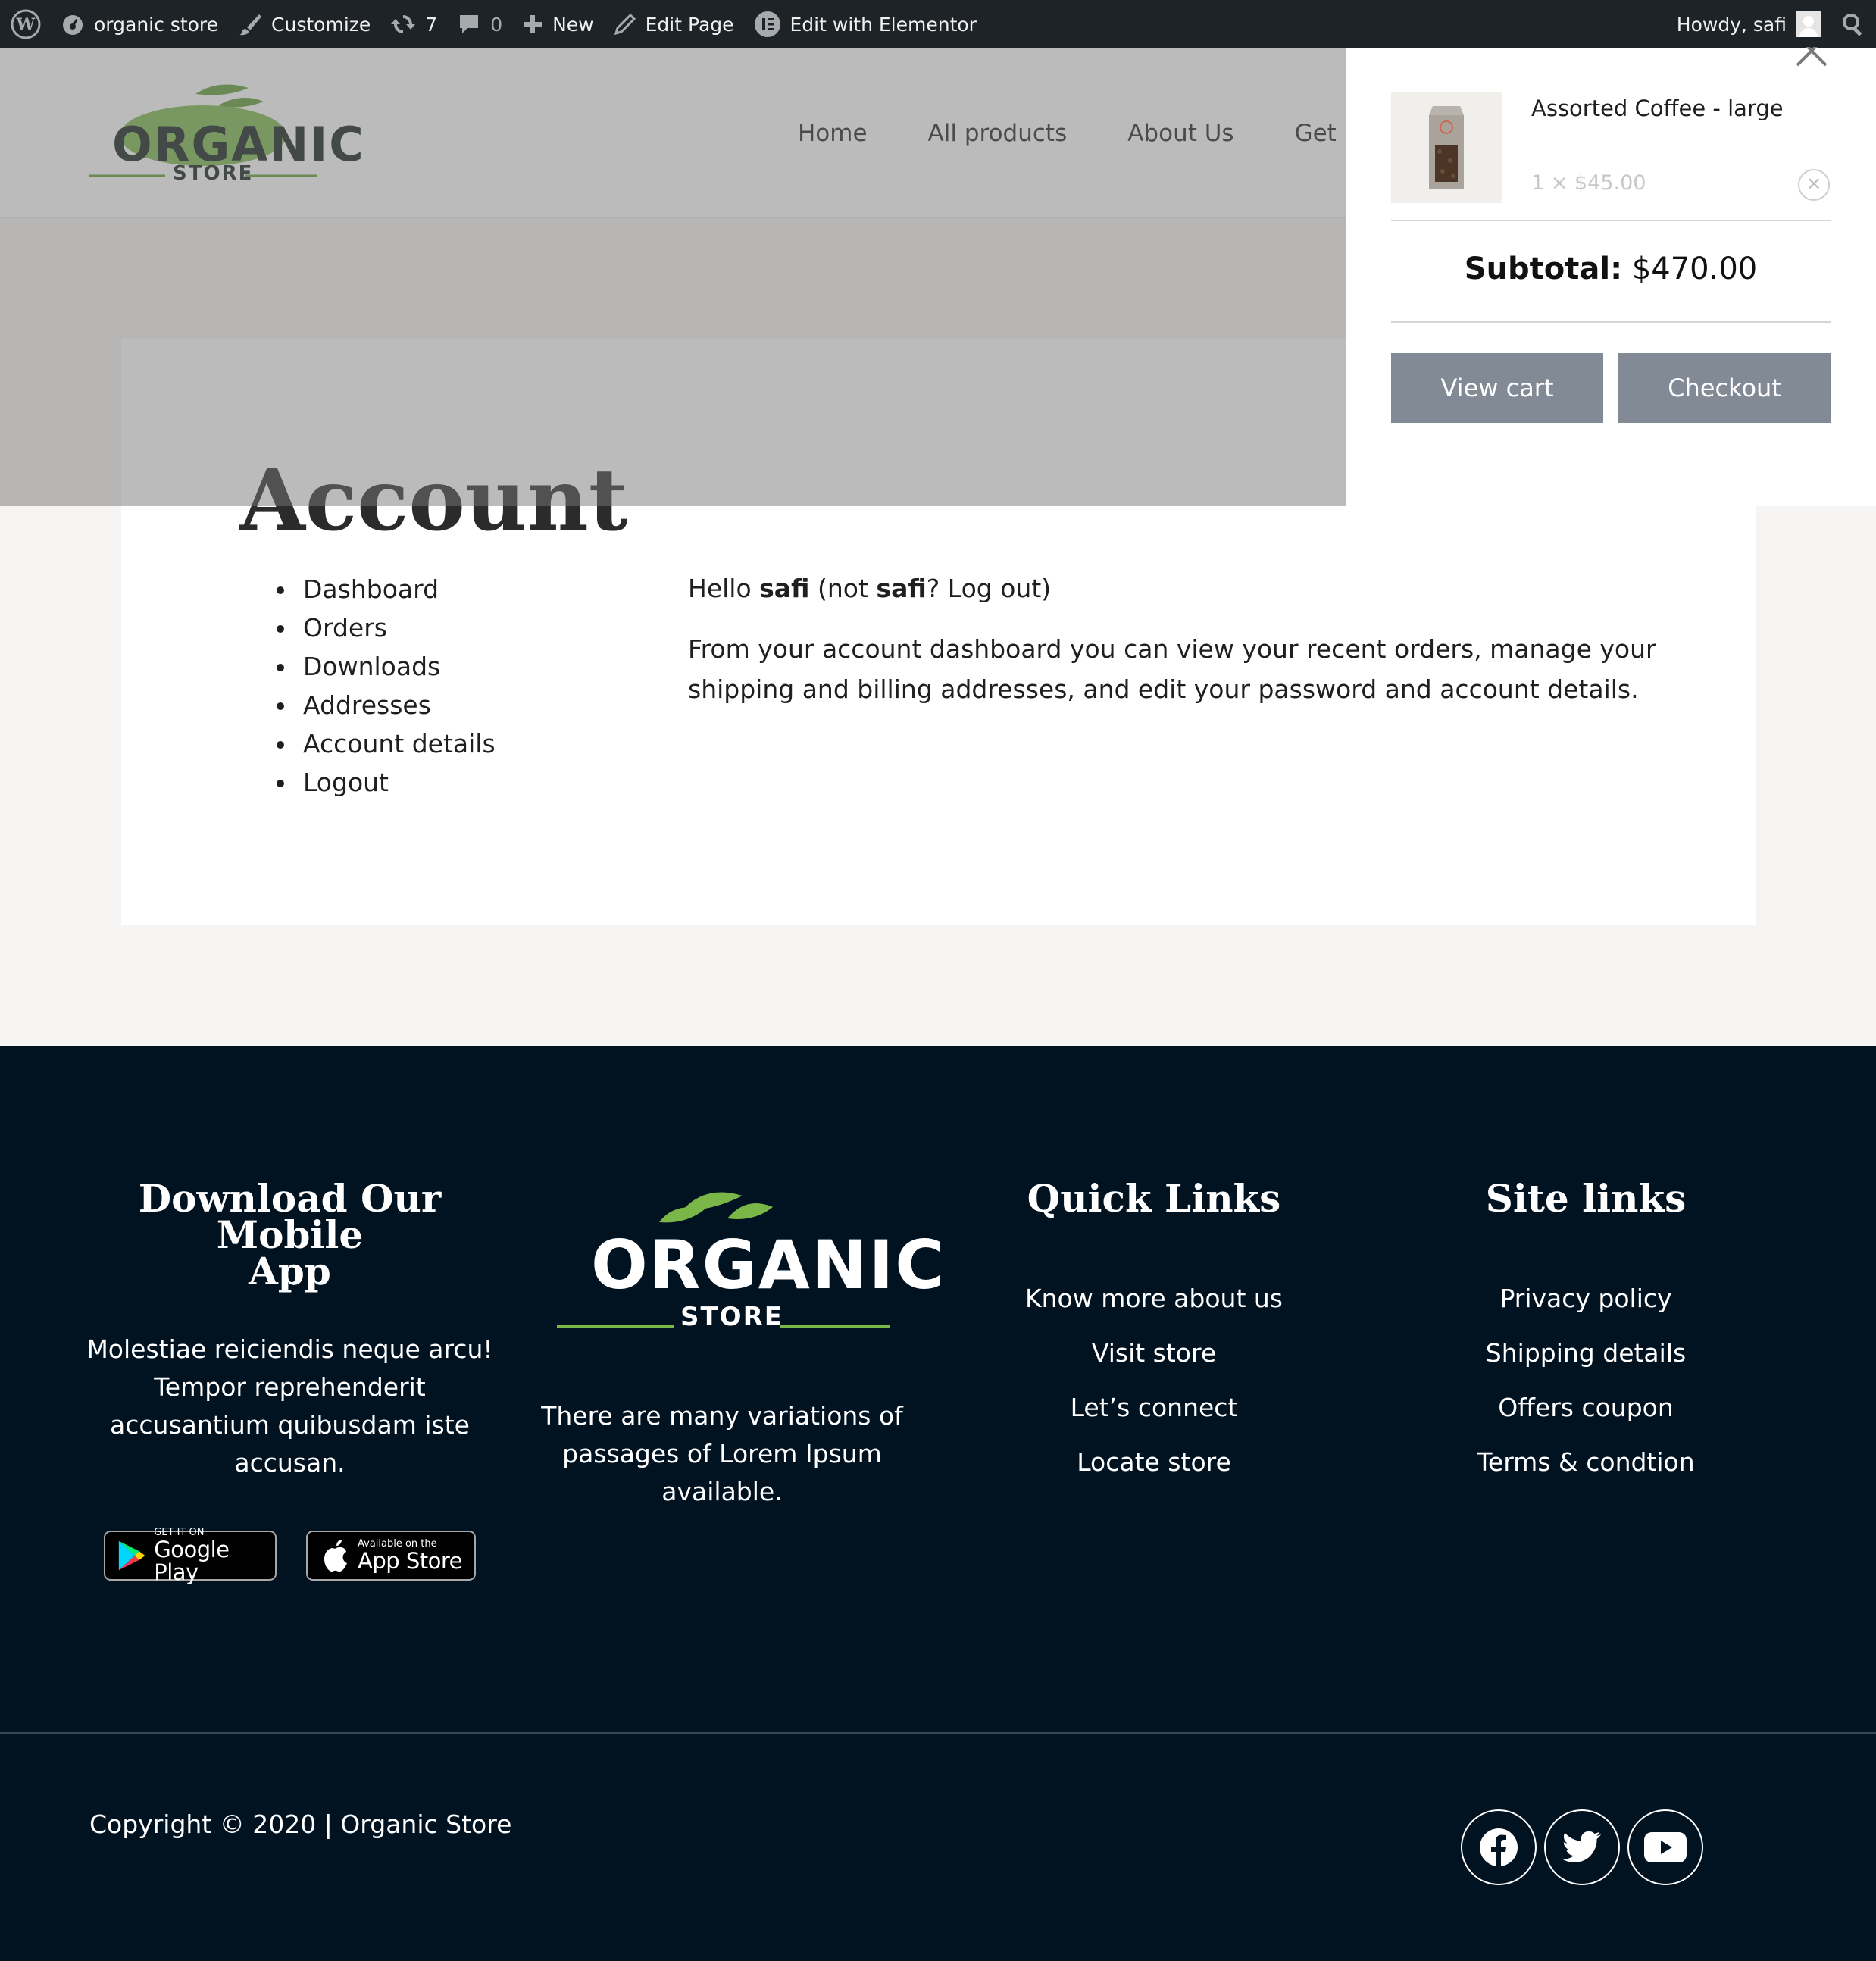 The width and height of the screenshot is (1876, 1961). Describe the element at coordinates (883, 24) in the screenshot. I see `edit-elementor-label: Edit with Elementor` at that location.